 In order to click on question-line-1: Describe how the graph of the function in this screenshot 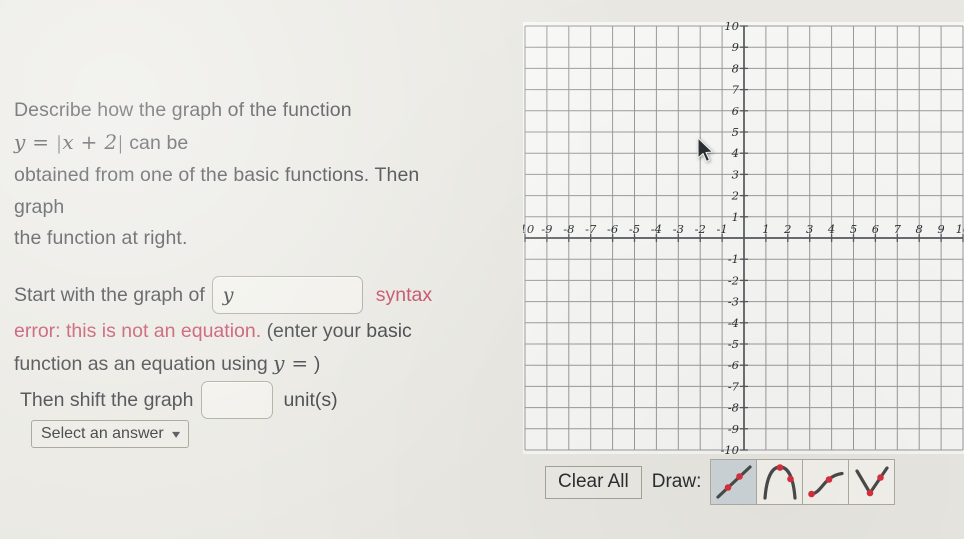, I will do `click(183, 110)`.